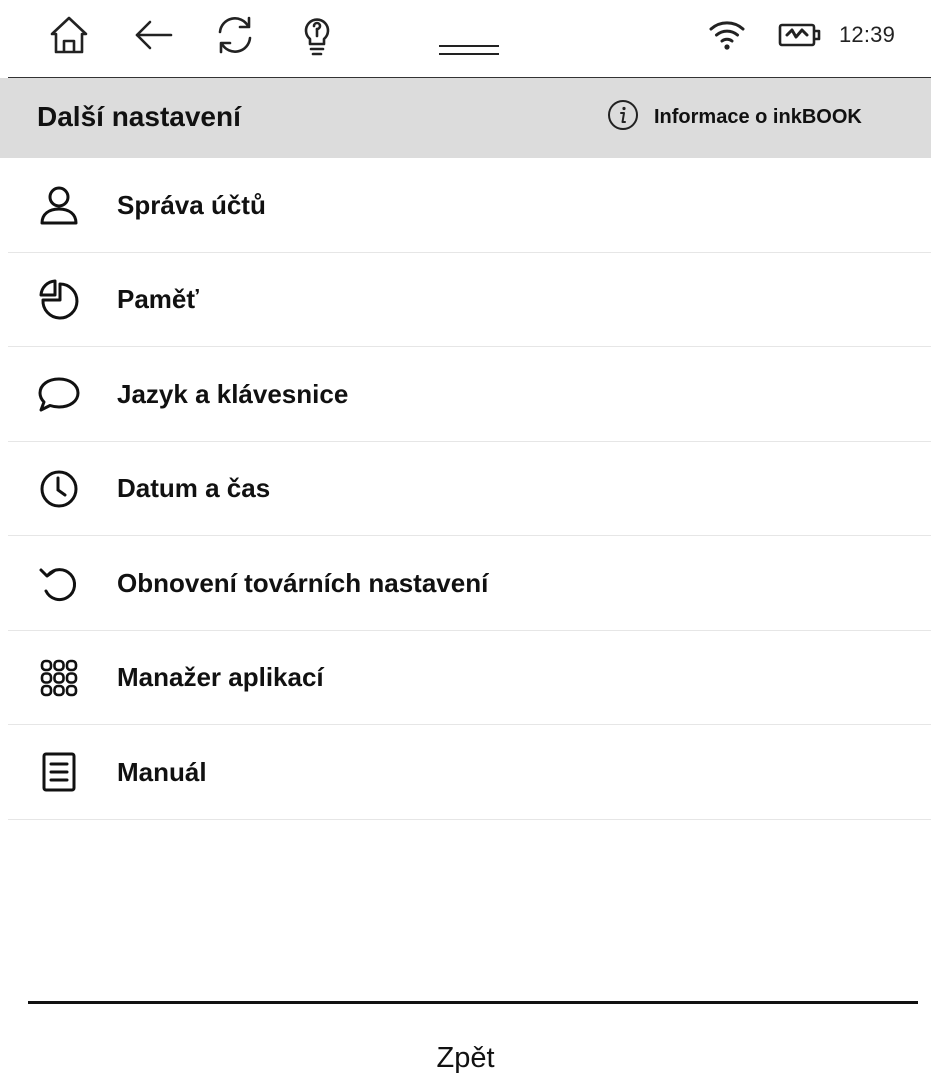  I want to click on home-icon, so click(69, 35).